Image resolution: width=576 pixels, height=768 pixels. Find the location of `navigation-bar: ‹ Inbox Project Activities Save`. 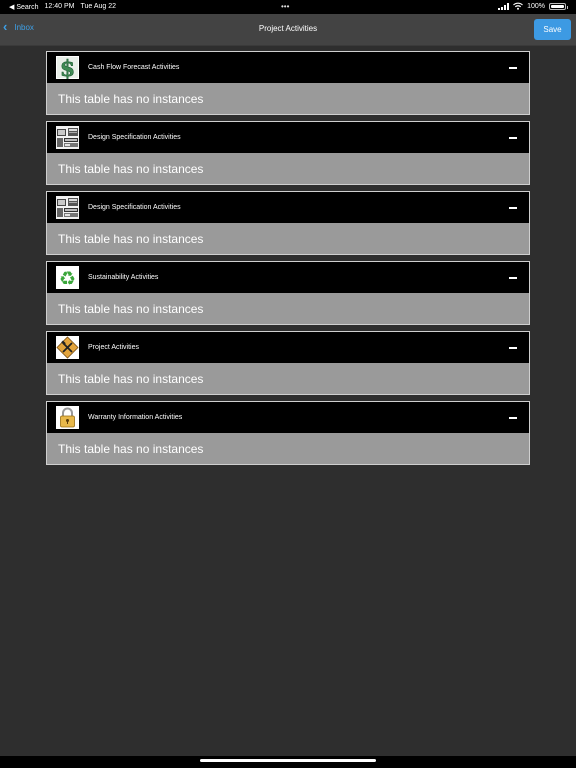

navigation-bar: ‹ Inbox Project Activities Save is located at coordinates (288, 30).